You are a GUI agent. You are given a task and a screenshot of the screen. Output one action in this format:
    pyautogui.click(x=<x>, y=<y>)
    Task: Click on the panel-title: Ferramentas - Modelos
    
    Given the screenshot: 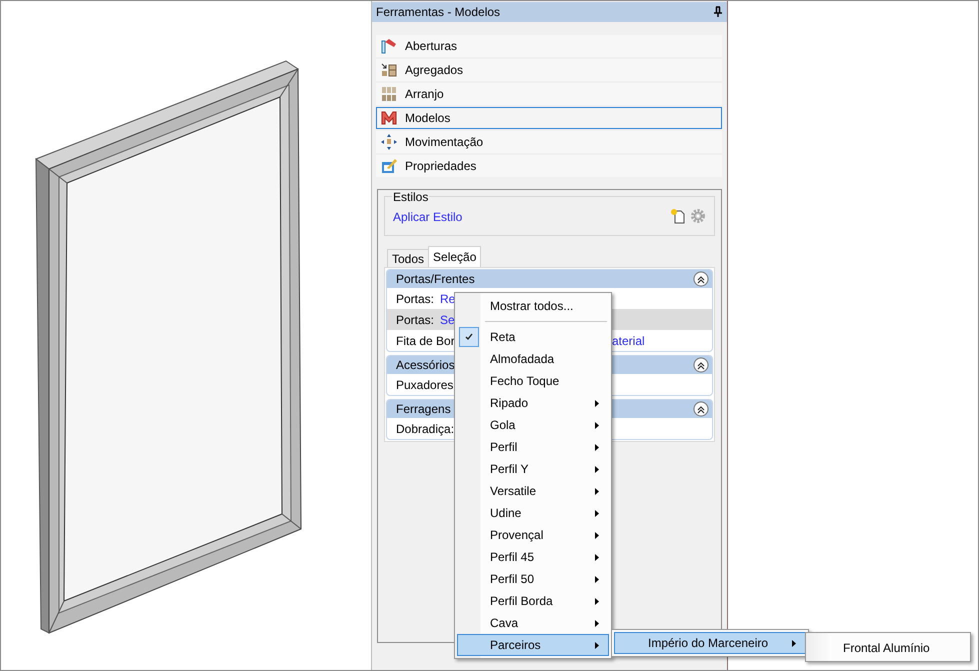 What is the action you would take?
    pyautogui.click(x=438, y=12)
    